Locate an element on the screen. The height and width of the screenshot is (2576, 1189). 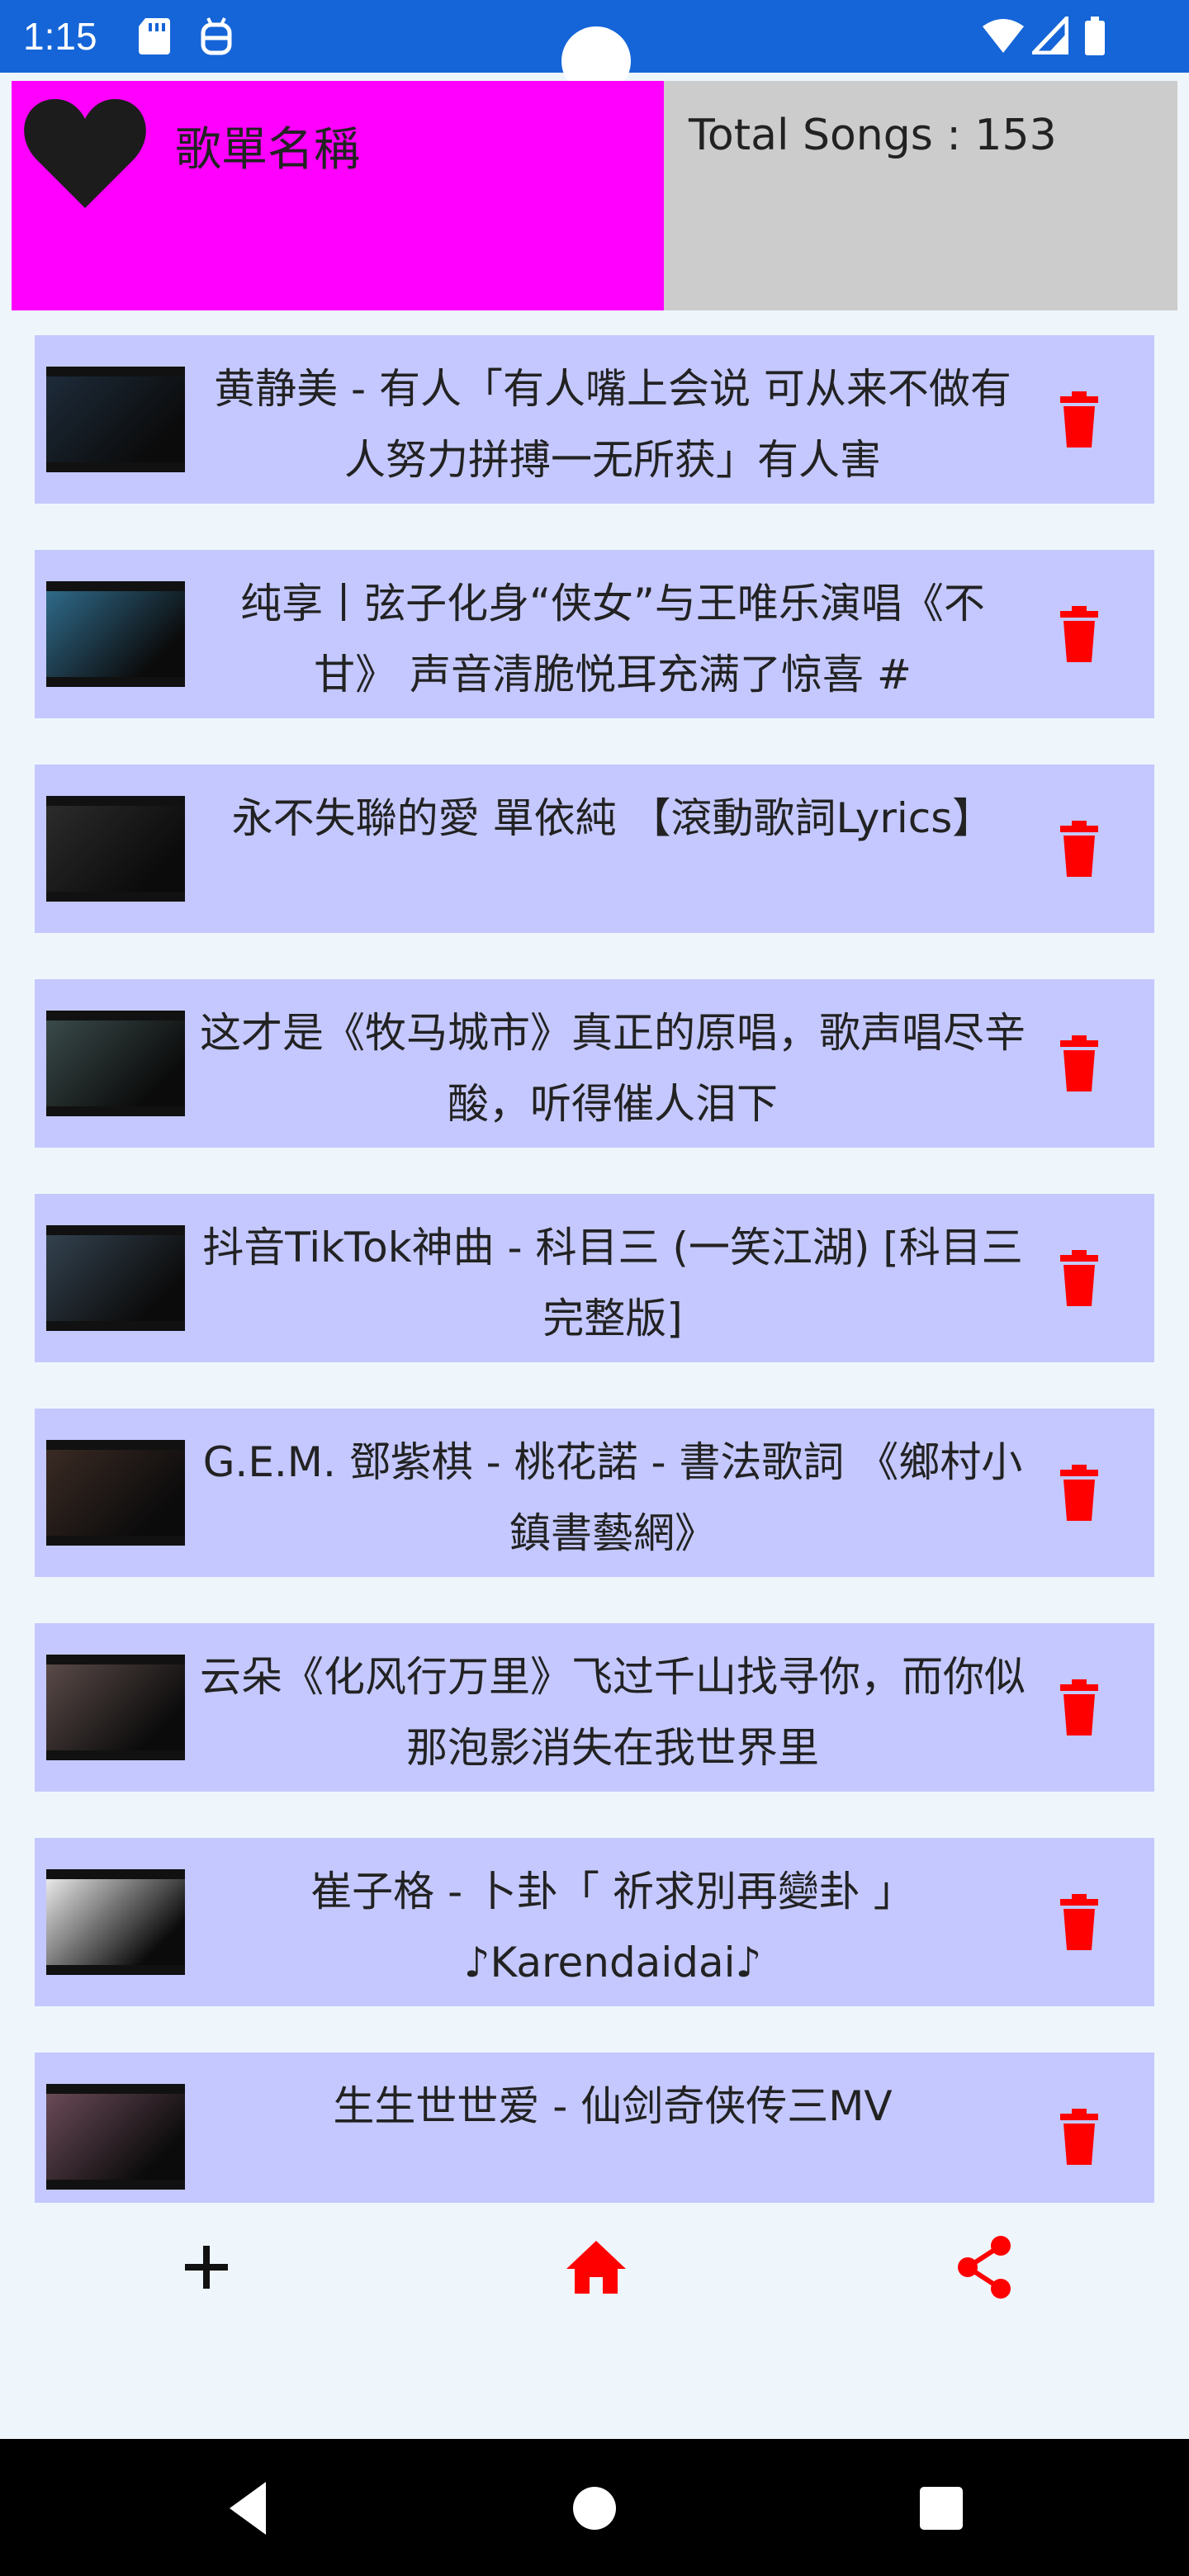
song-row: 纯享丨弦子化身“侠女”与王唯乐演唱《不甘》 声音清脆悦耳充满了惊喜 # is located at coordinates (594, 634).